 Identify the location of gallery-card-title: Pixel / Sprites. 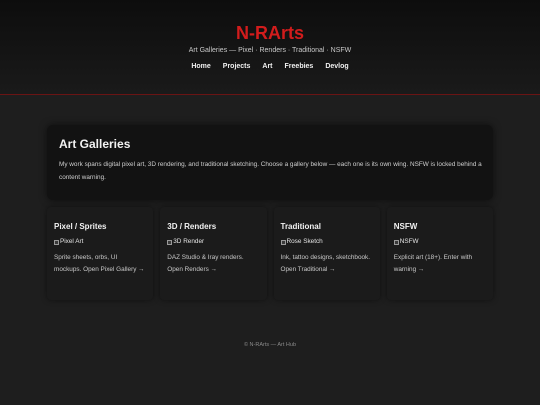
(80, 226).